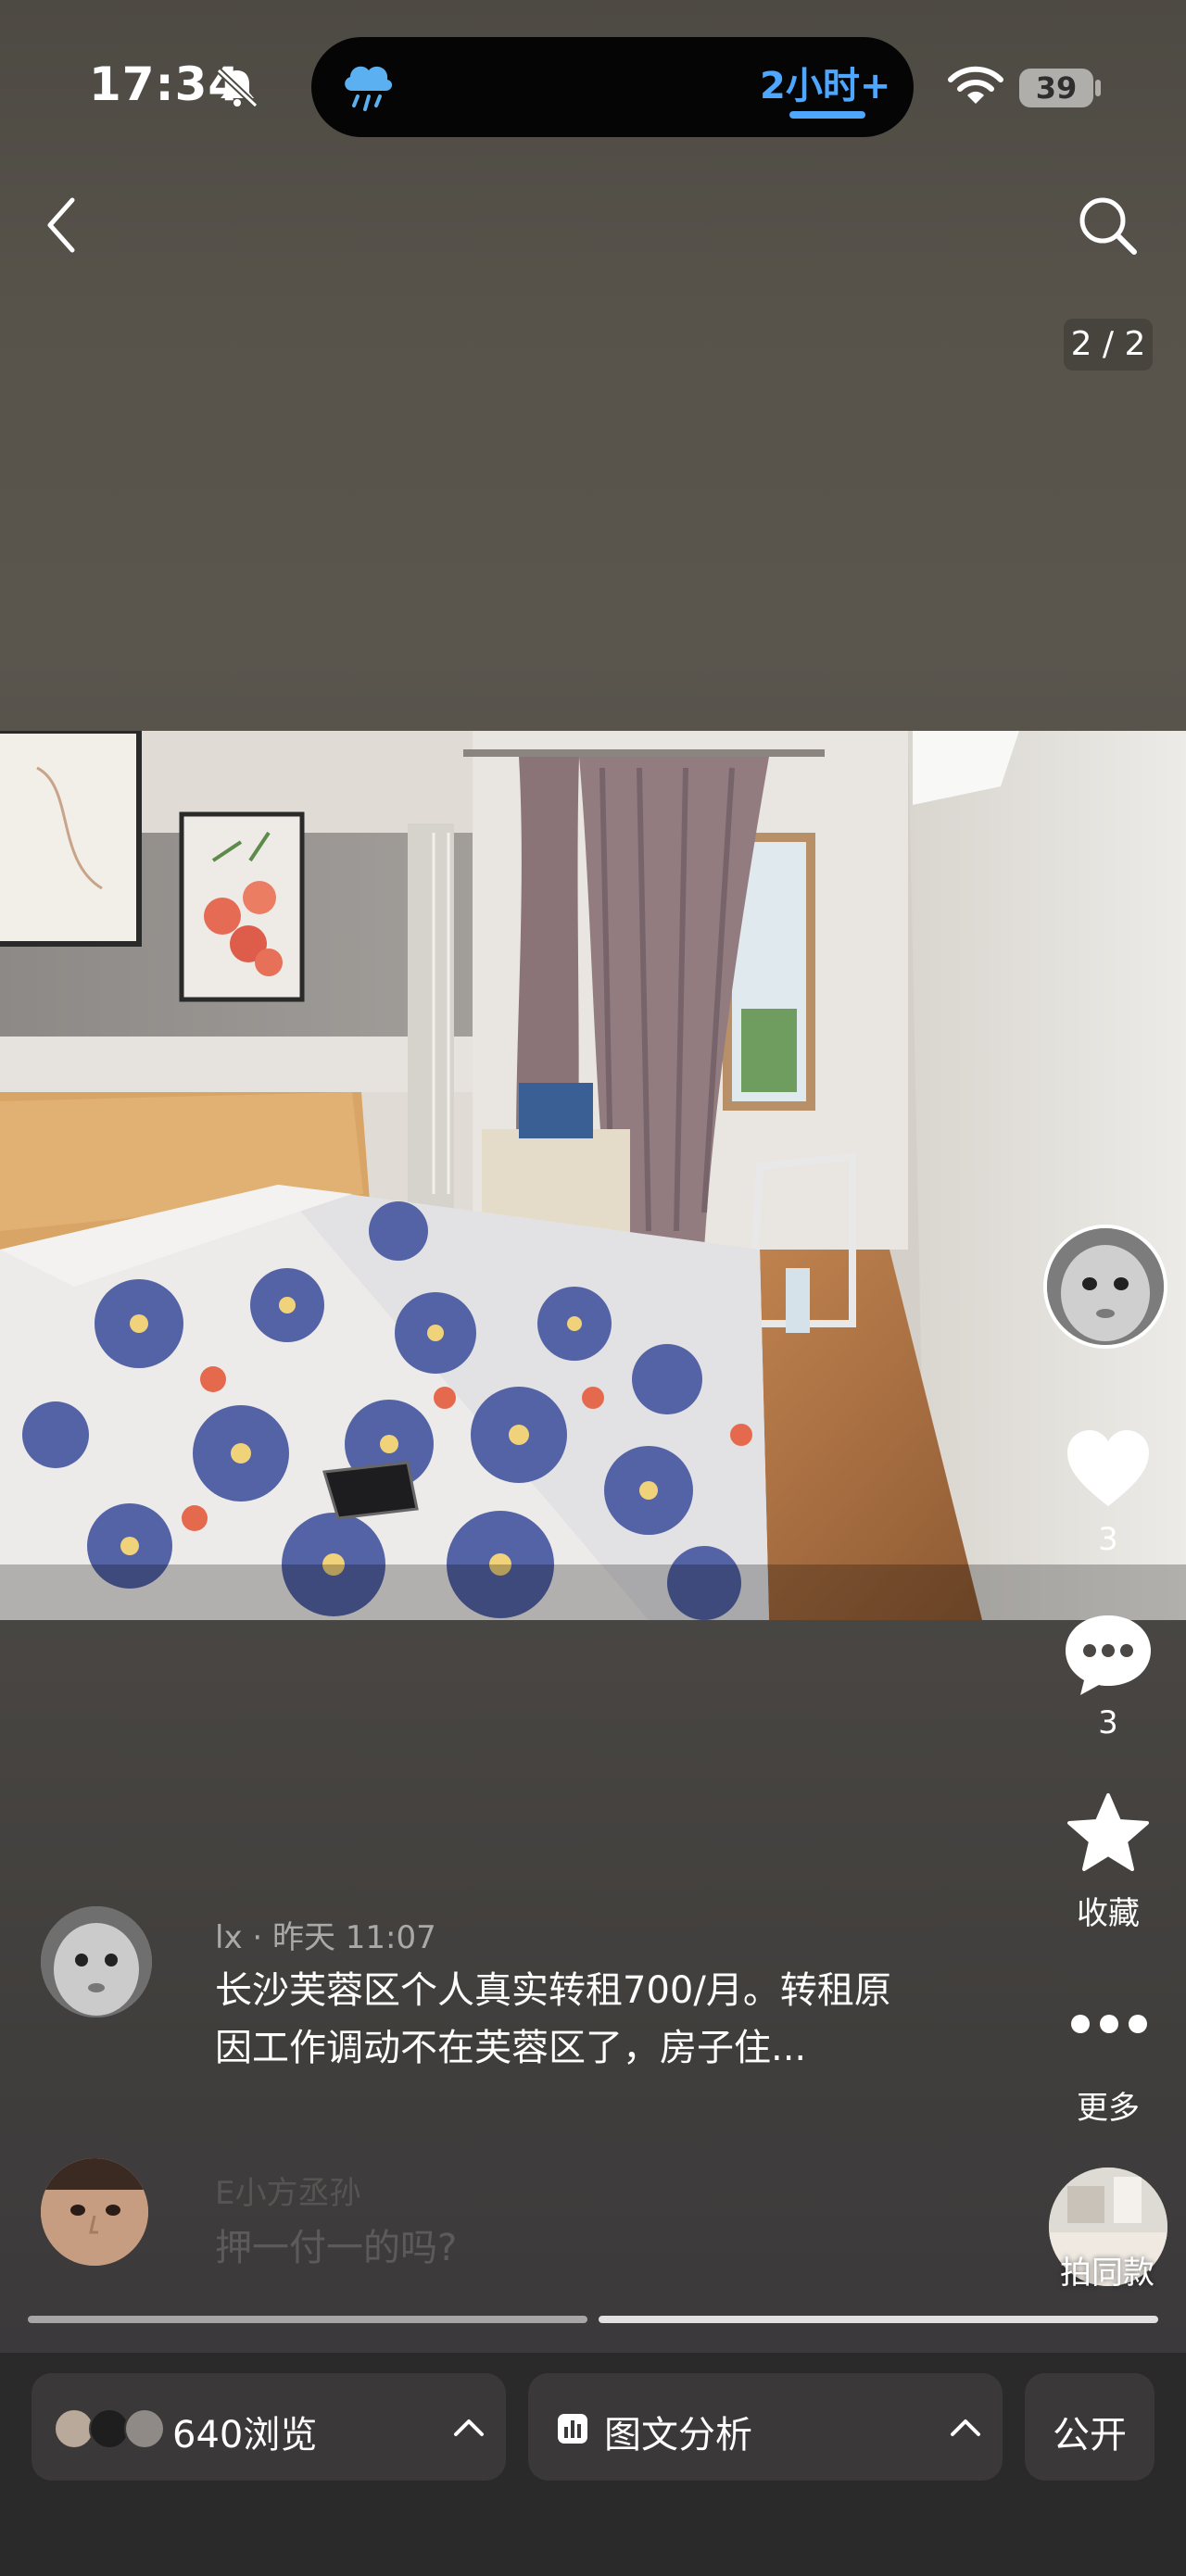  What do you see at coordinates (1107, 2270) in the screenshot?
I see `same-style-label: 拍同款` at bounding box center [1107, 2270].